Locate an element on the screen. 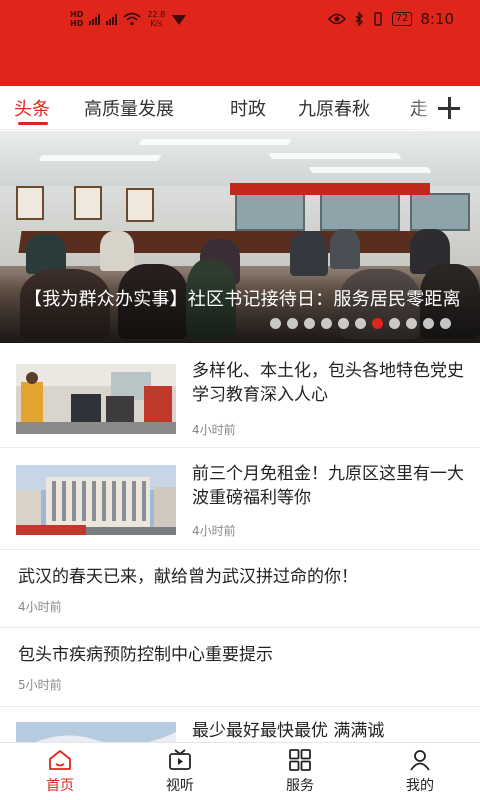  news-item: 最少最好最快最优 满满诚 is located at coordinates (240, 725).